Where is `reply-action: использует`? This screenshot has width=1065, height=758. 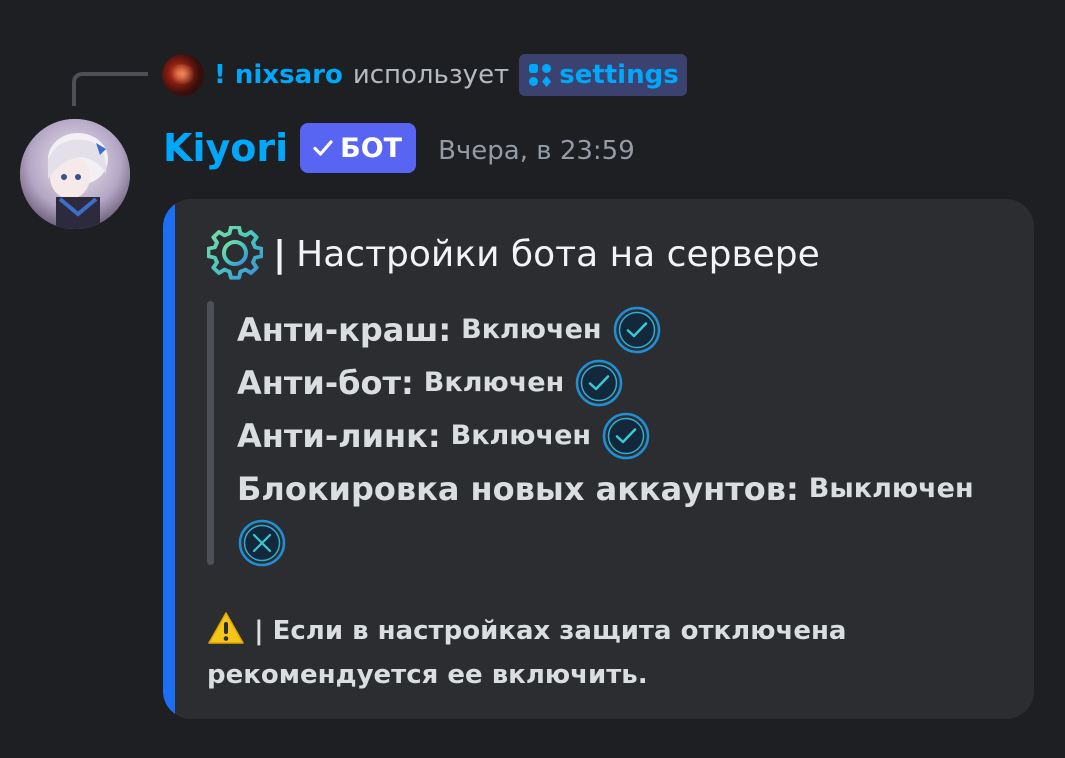 reply-action: использует is located at coordinates (431, 75).